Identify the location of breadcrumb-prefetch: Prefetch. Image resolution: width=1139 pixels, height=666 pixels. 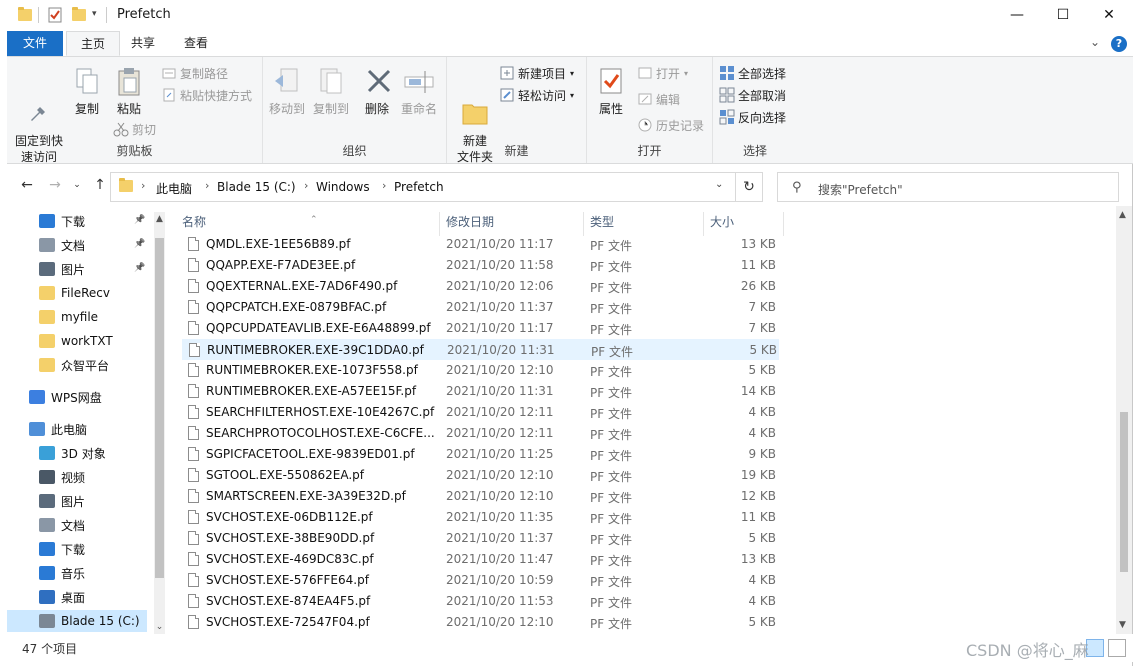
(419, 187).